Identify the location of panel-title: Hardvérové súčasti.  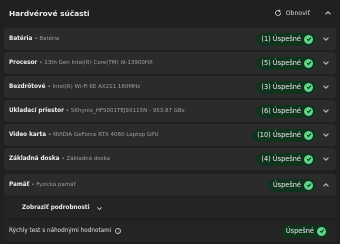
(49, 13).